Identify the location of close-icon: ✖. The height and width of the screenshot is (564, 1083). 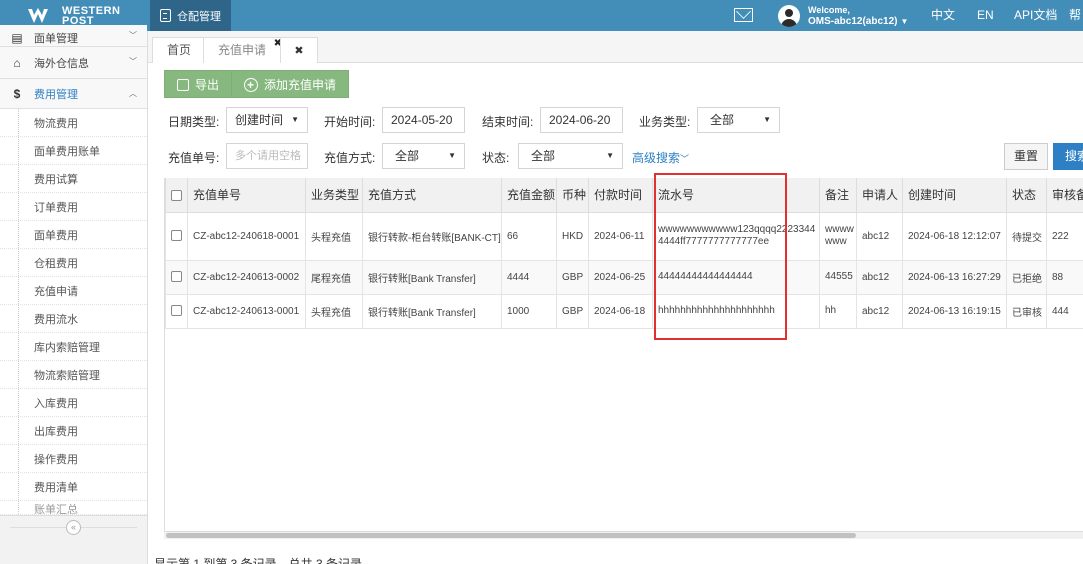
(299, 51).